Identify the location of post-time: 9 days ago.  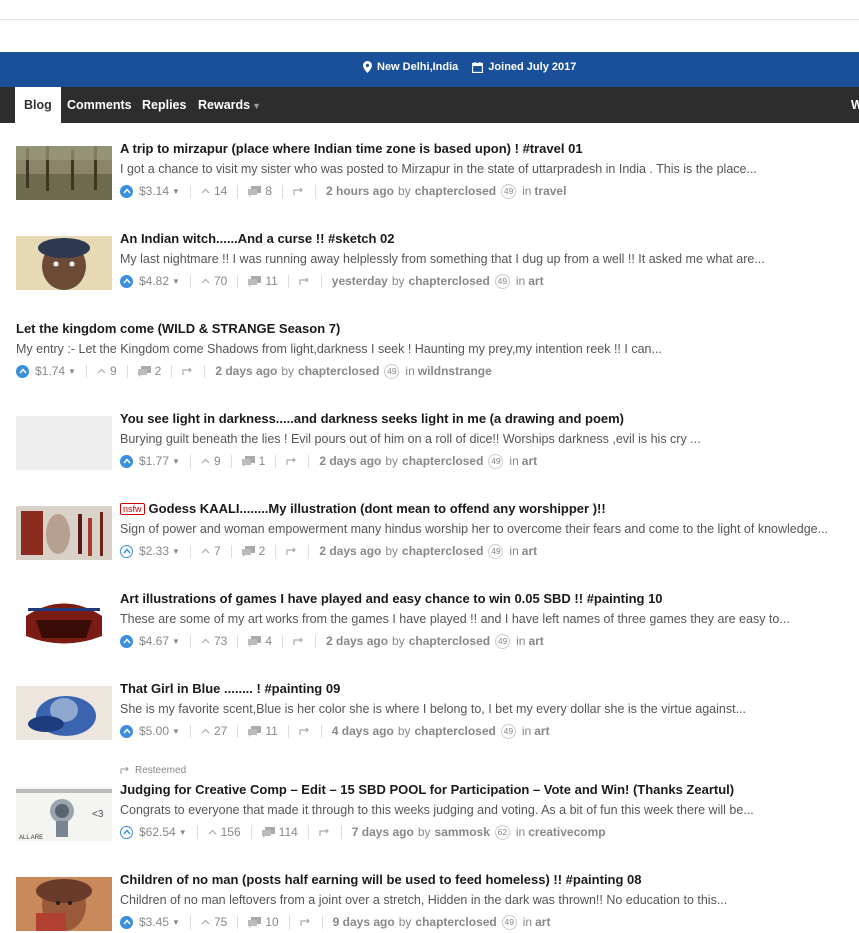
(364, 922).